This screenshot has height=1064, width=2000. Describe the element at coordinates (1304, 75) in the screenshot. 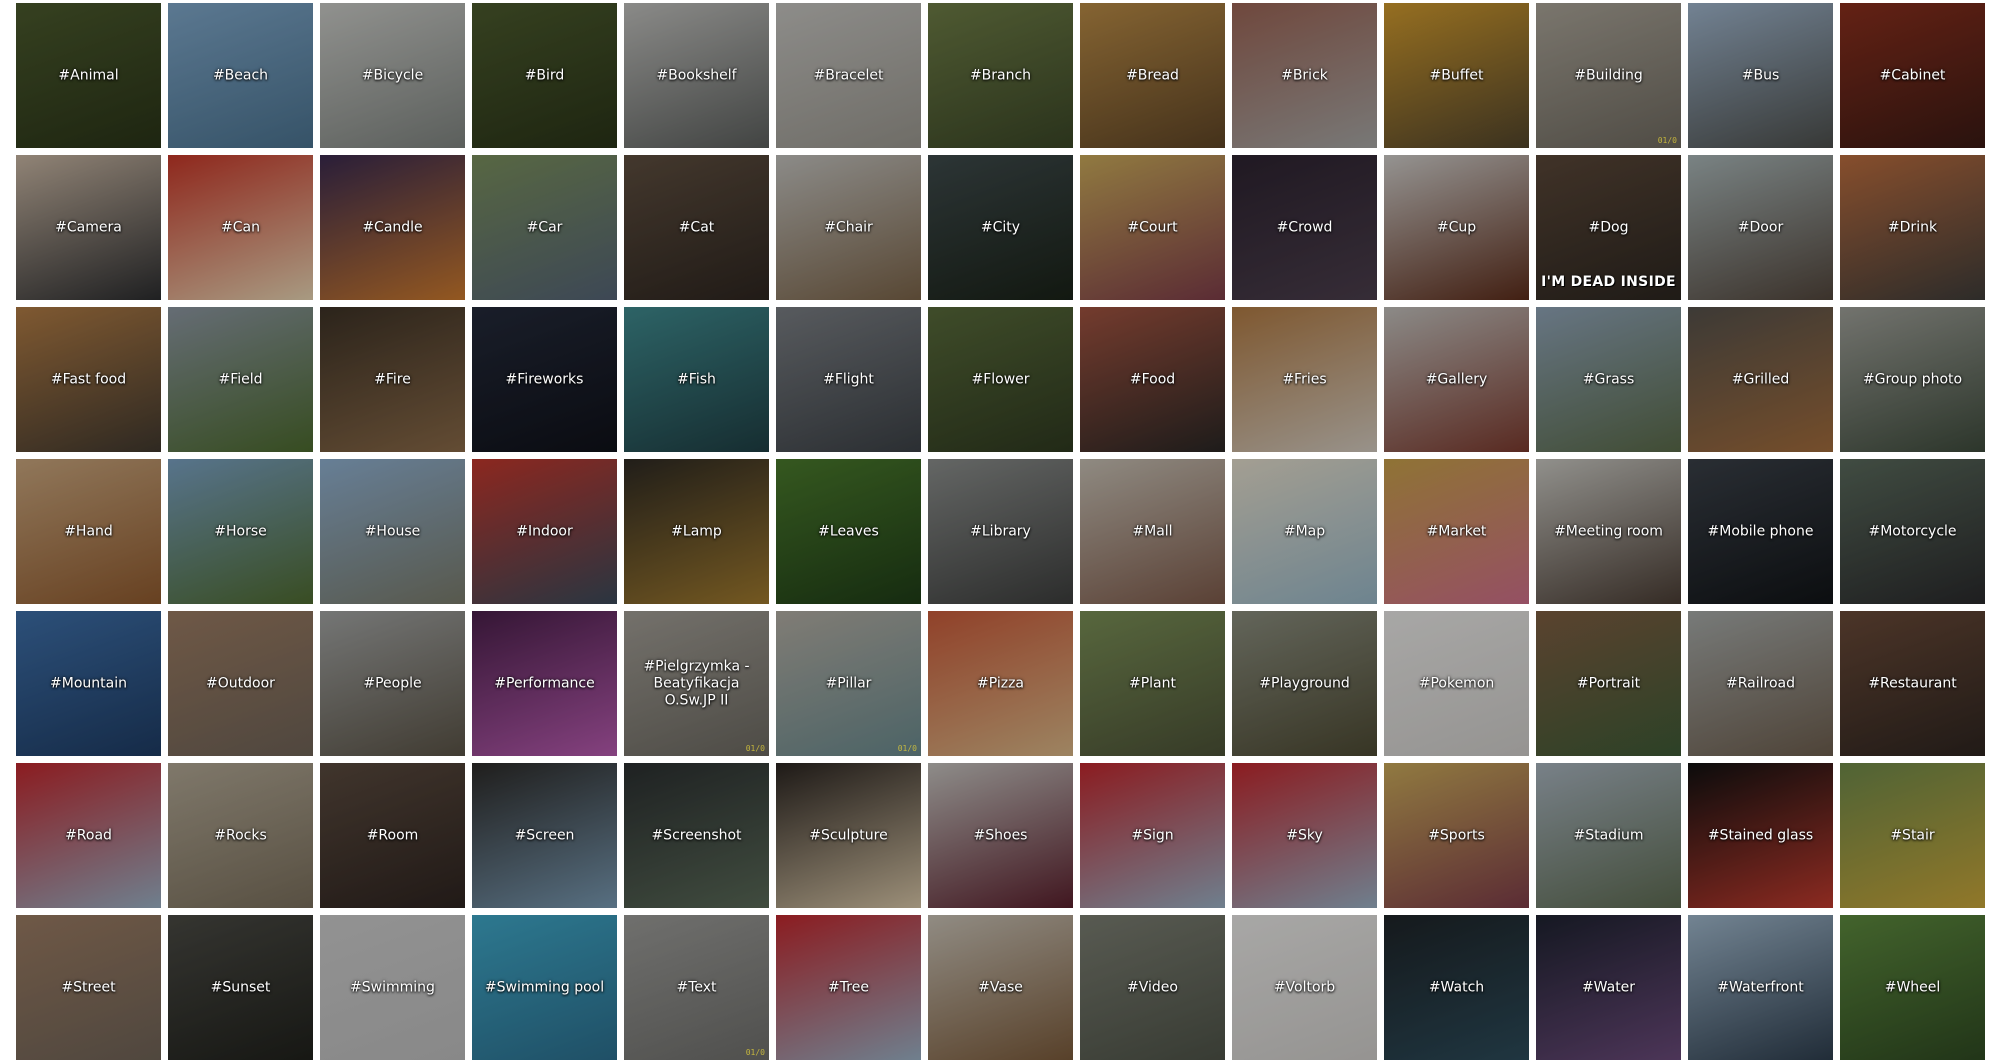

I see `gallery-tile: #Brick` at that location.